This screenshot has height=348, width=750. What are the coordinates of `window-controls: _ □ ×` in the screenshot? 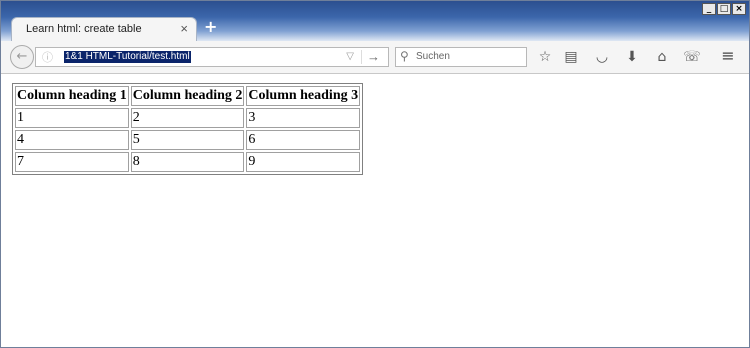 It's located at (724, 9).